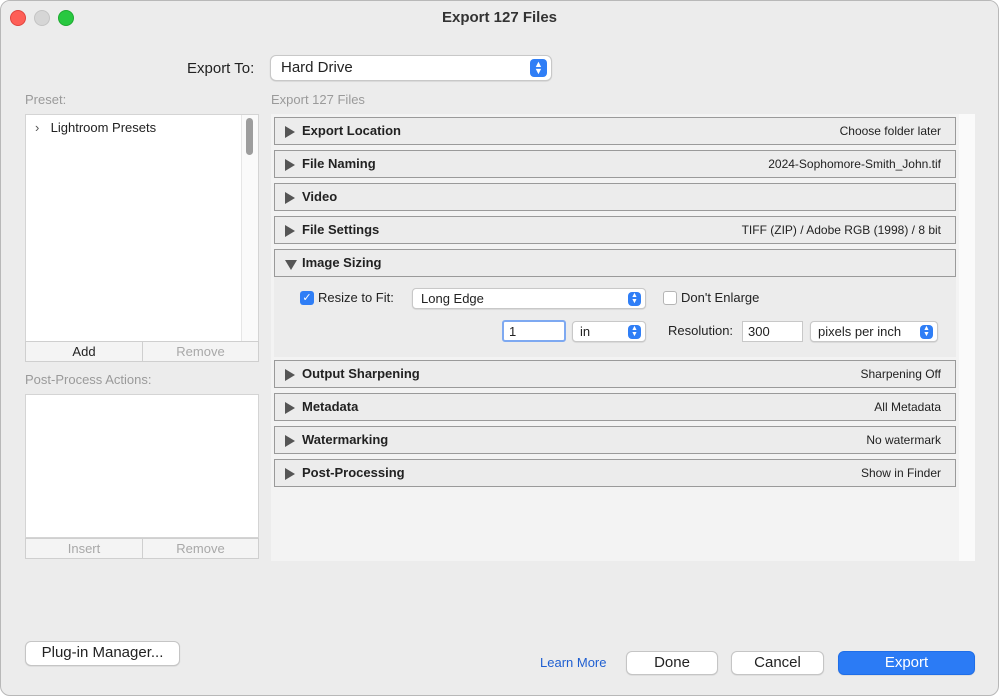  I want to click on preset-list: › Lightroom Presets, so click(142, 228).